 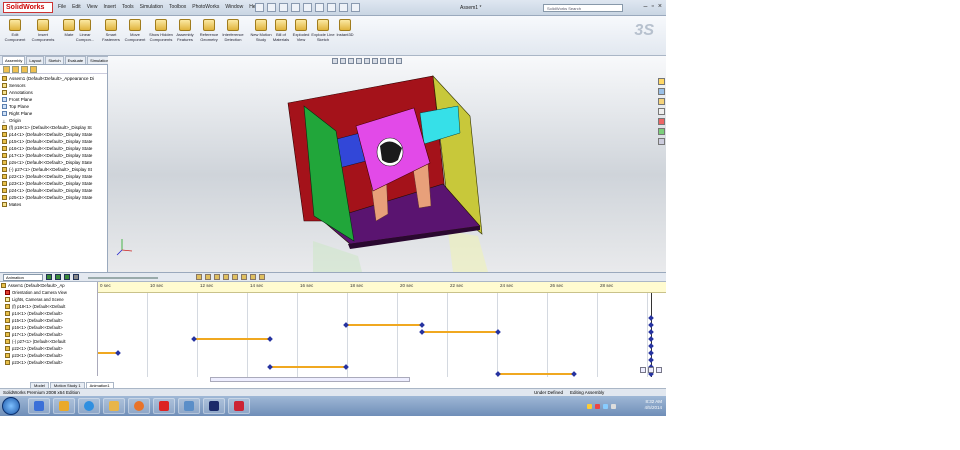 What do you see at coordinates (14, 60) in the screenshot?
I see `tab-assembly: Assembly` at bounding box center [14, 60].